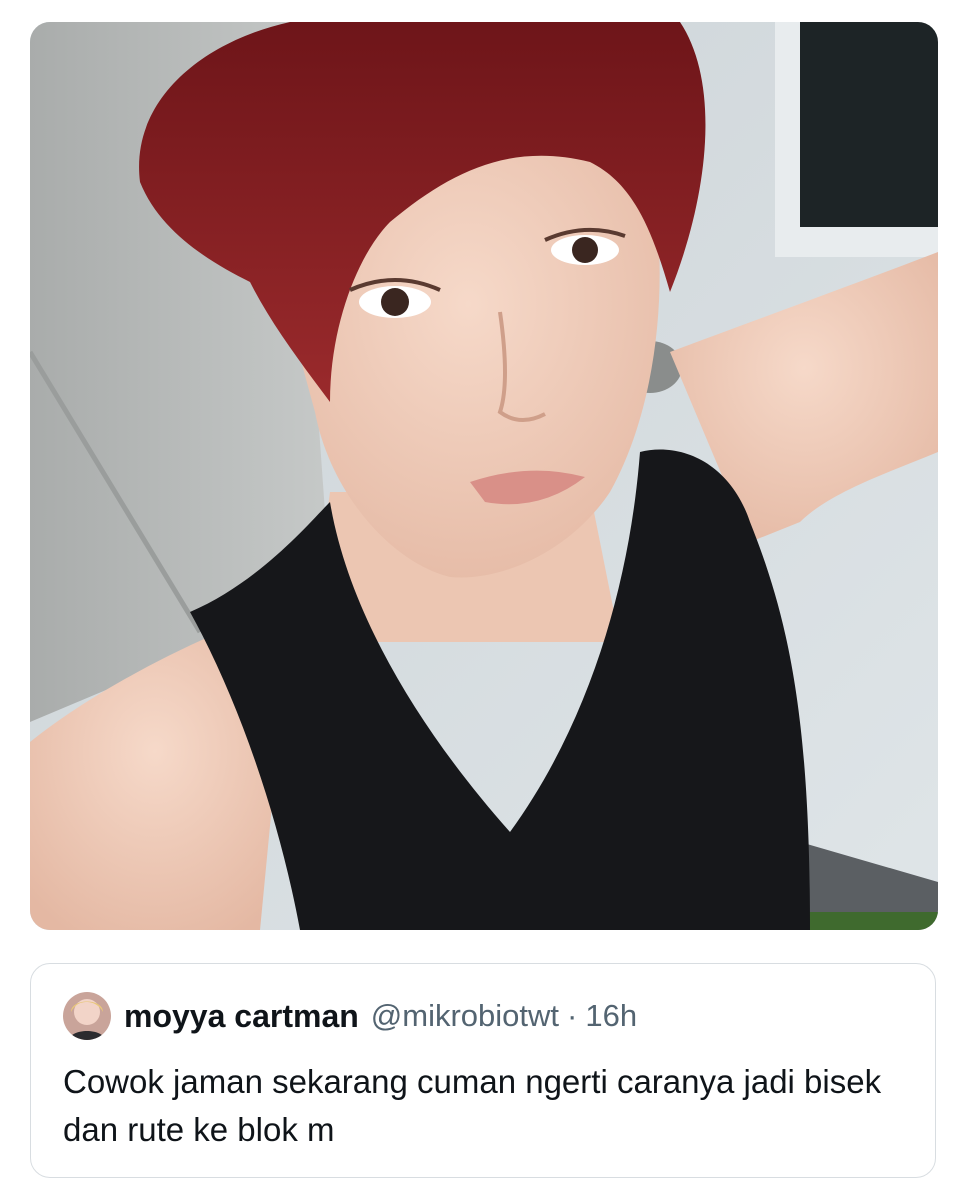 The height and width of the screenshot is (1200, 968). I want to click on avatar, so click(87, 1016).